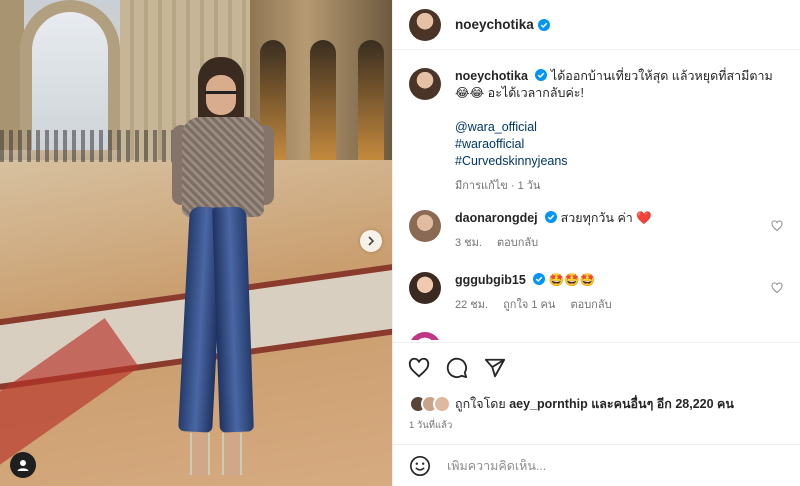 Image resolution: width=800 pixels, height=486 pixels. Describe the element at coordinates (625, 144) in the screenshot. I see `hashtag-link: #waraofficial` at that location.